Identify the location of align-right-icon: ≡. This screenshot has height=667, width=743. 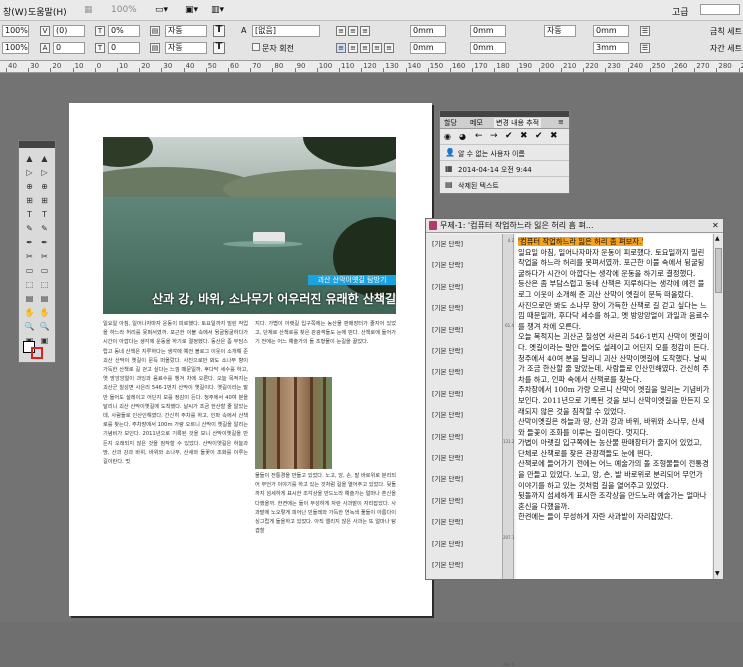
(365, 31).